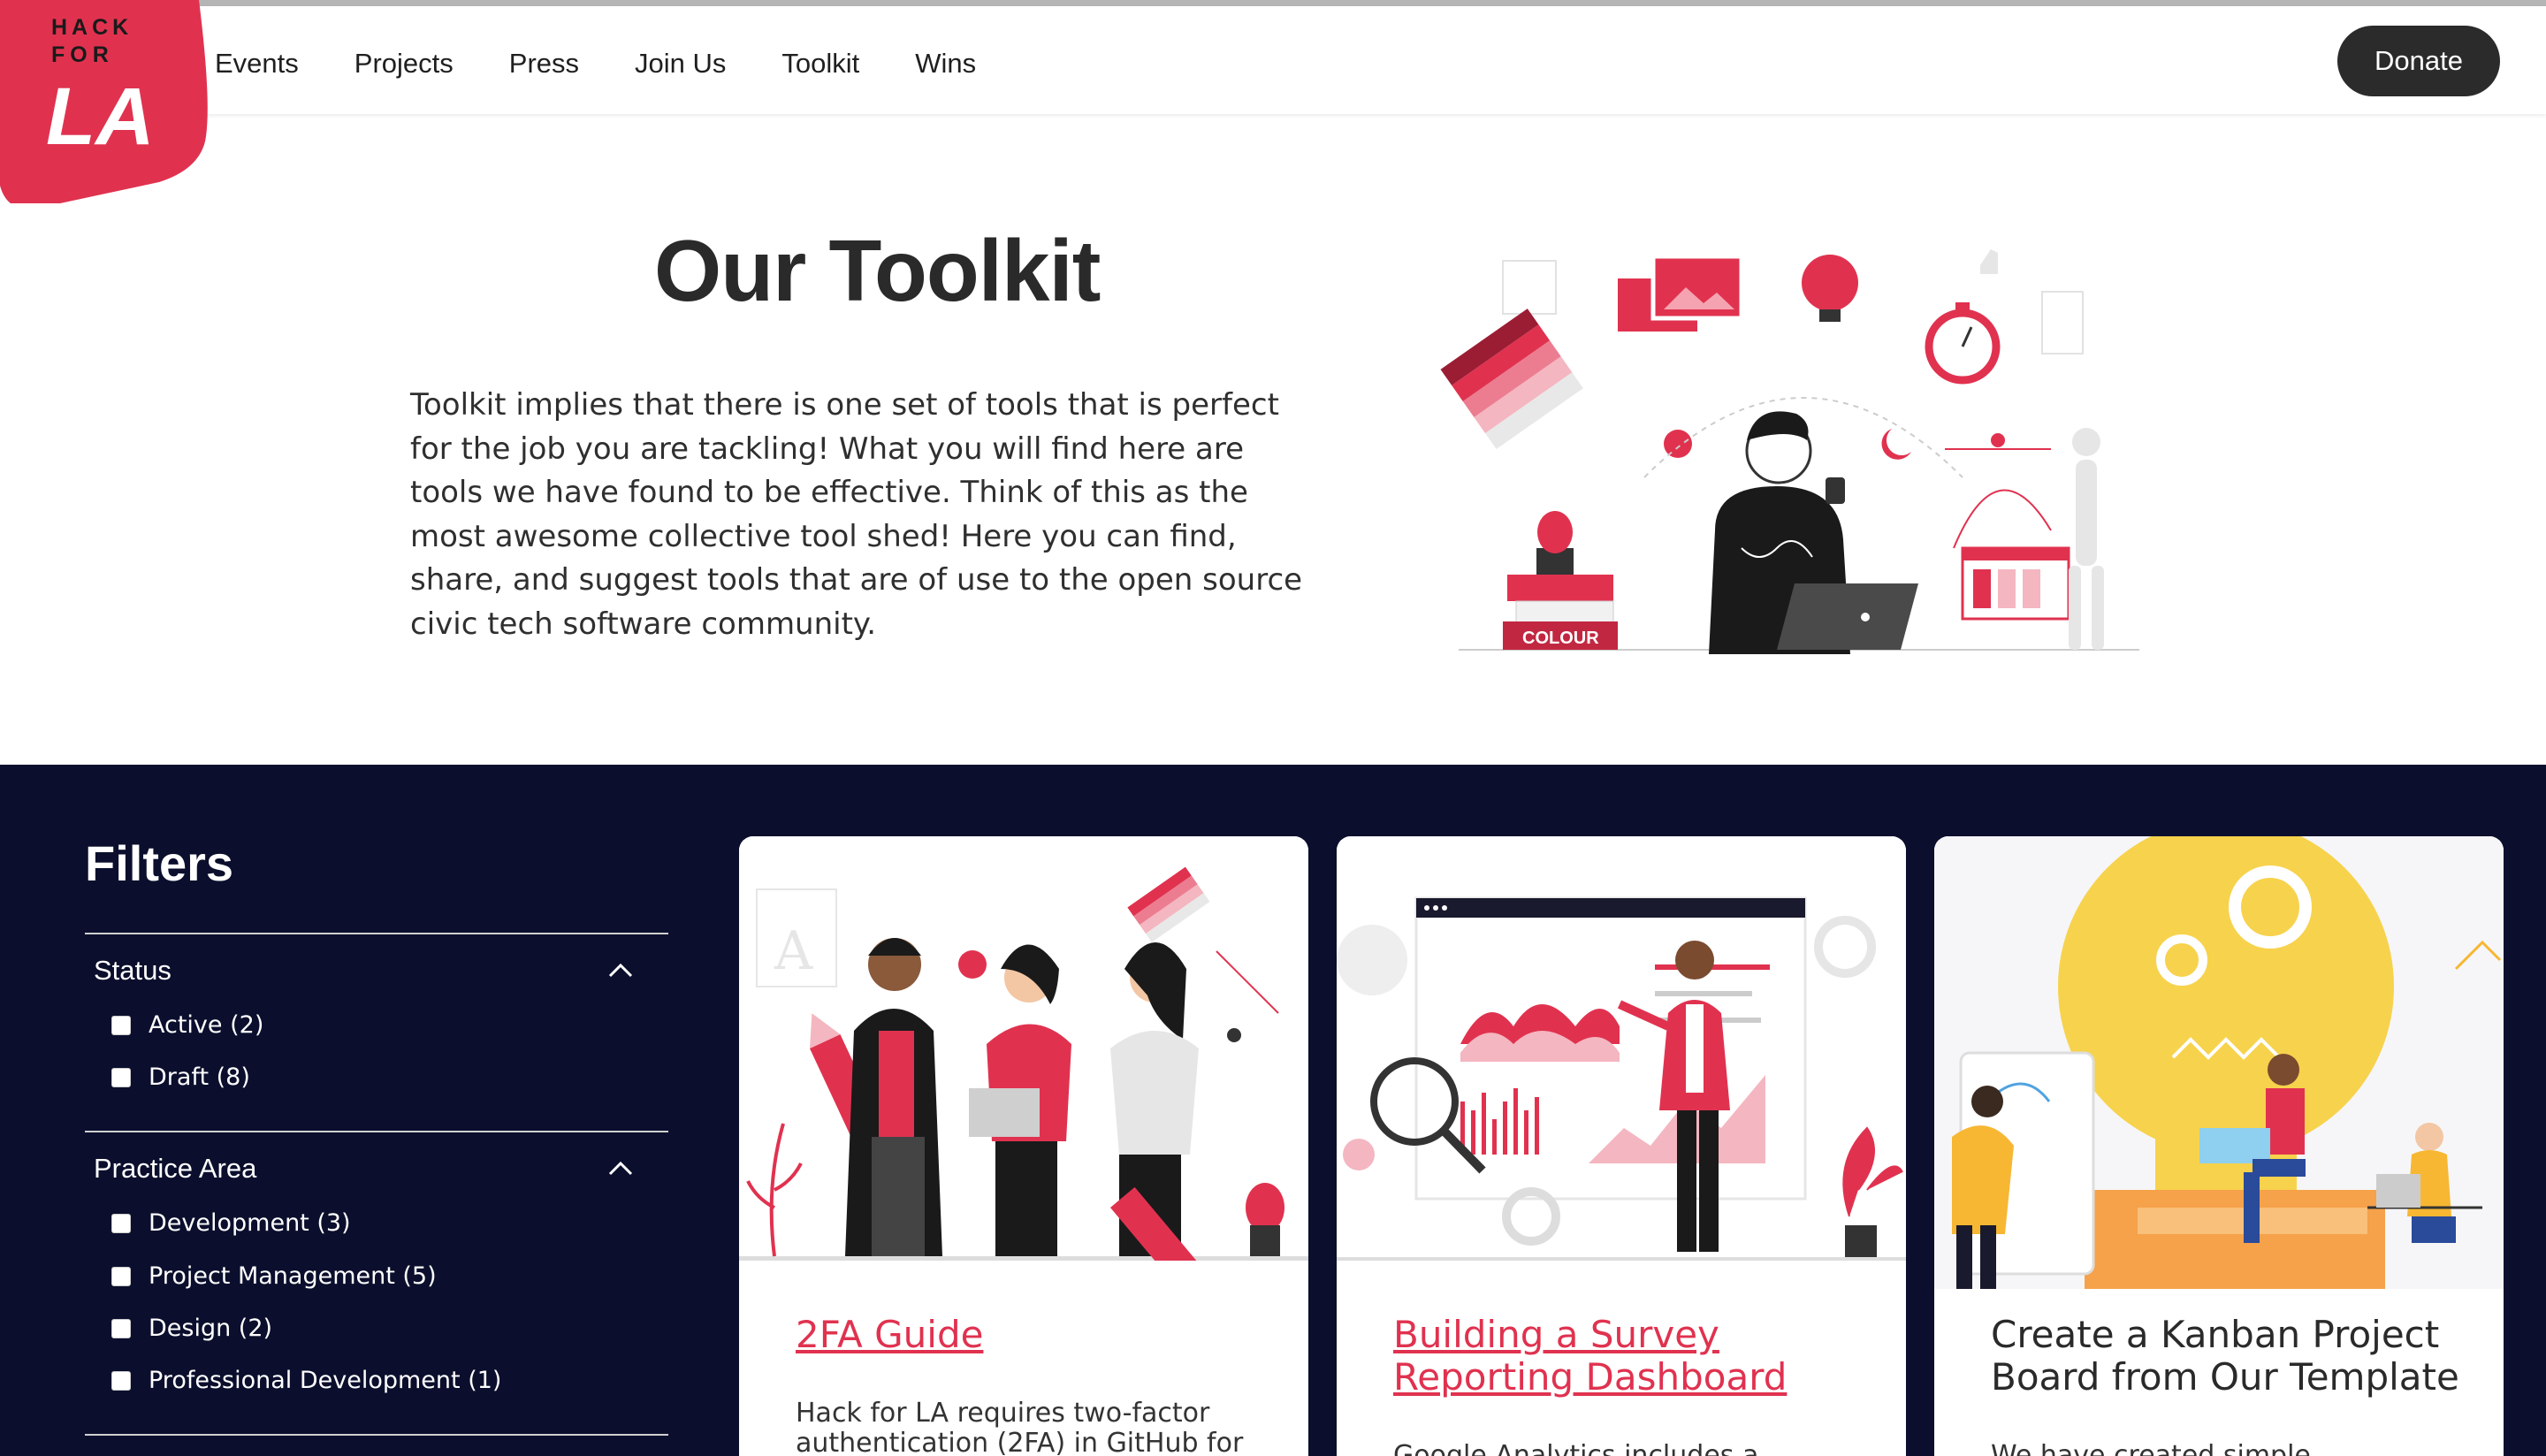  I want to click on filter-group-practice-area: Practice Area, so click(175, 1169).